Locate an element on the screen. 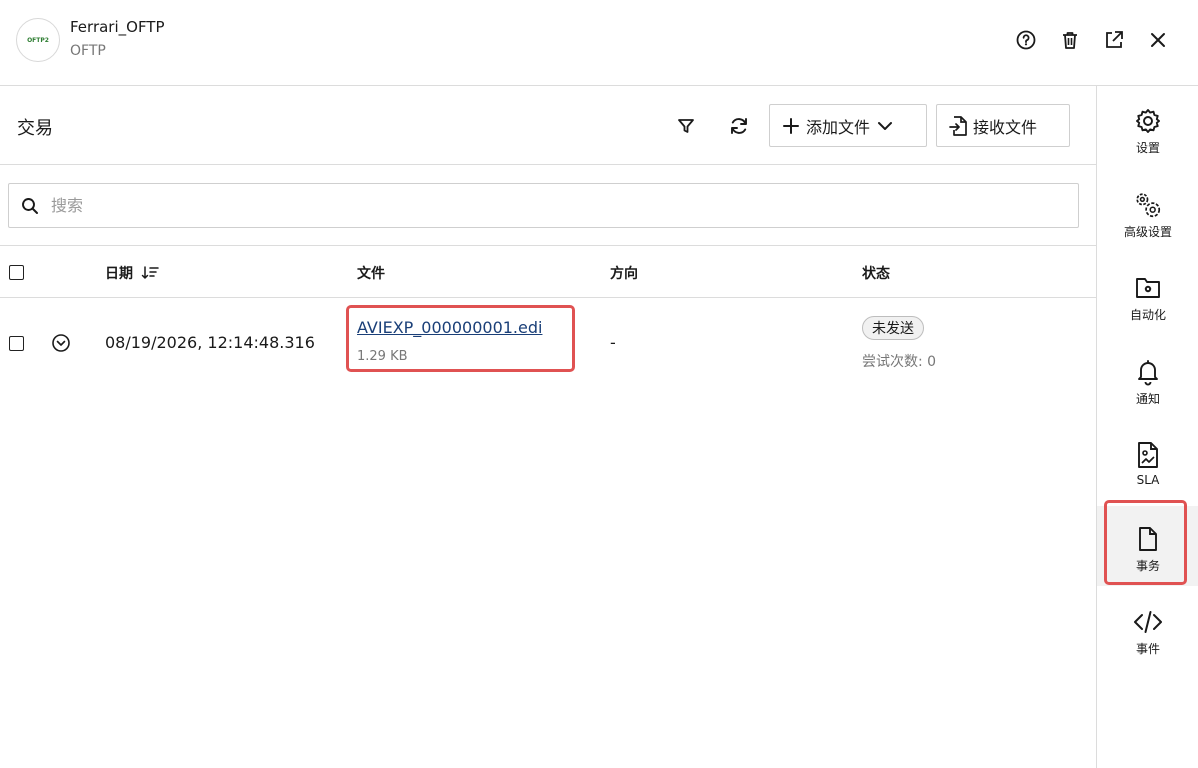  toolbar: 交易 添加文件 接收文件 is located at coordinates (548, 125).